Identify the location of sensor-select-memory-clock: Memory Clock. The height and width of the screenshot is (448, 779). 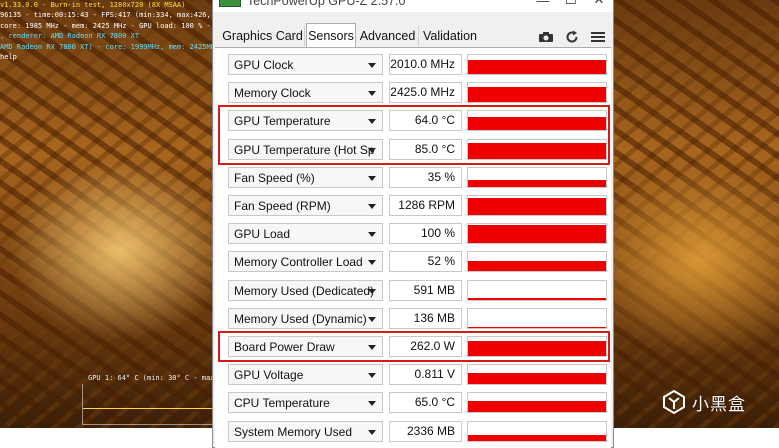
(305, 93).